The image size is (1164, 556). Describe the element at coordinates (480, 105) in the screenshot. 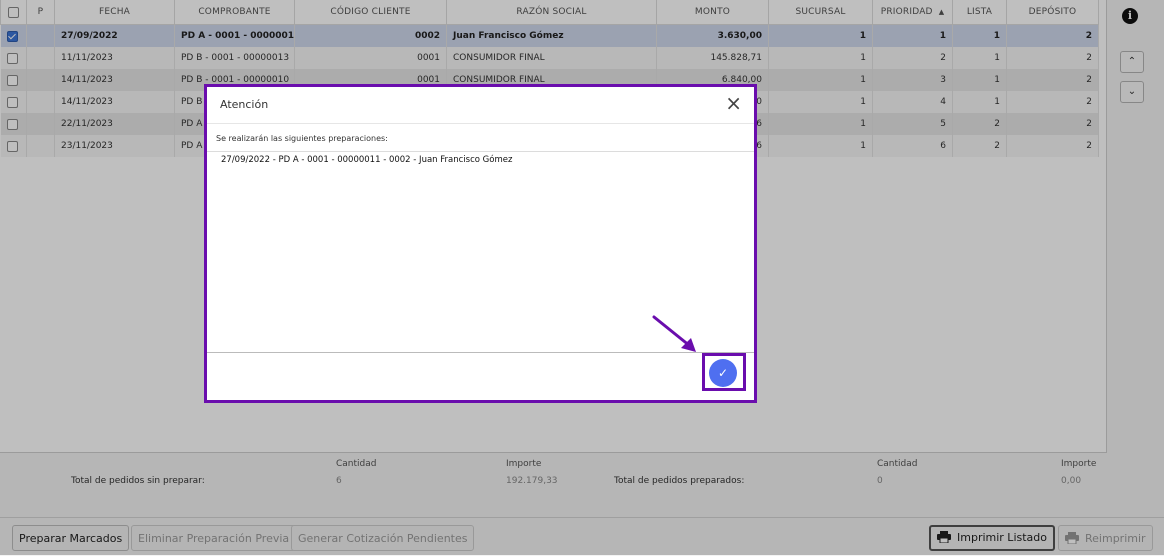

I see `dialog-header: Atención ×` at that location.